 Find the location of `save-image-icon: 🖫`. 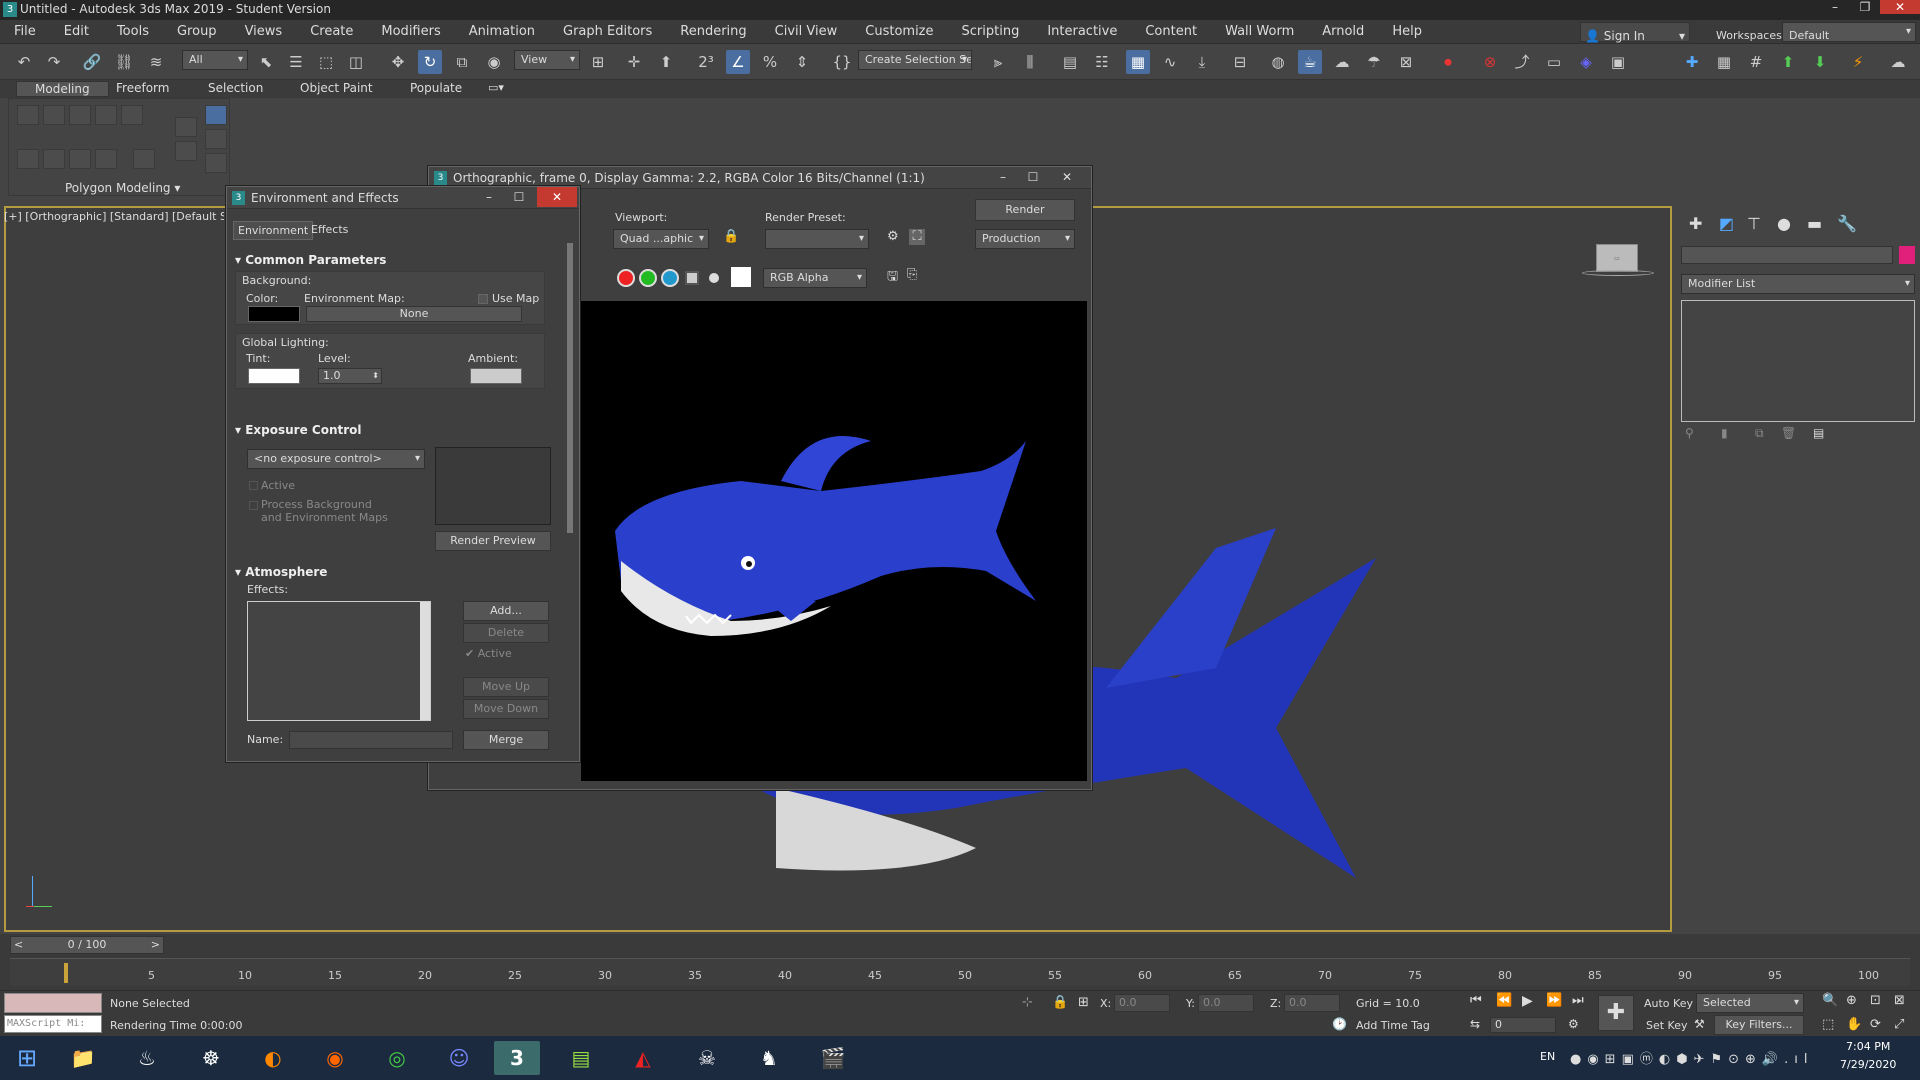

save-image-icon: 🖫 is located at coordinates (892, 278).